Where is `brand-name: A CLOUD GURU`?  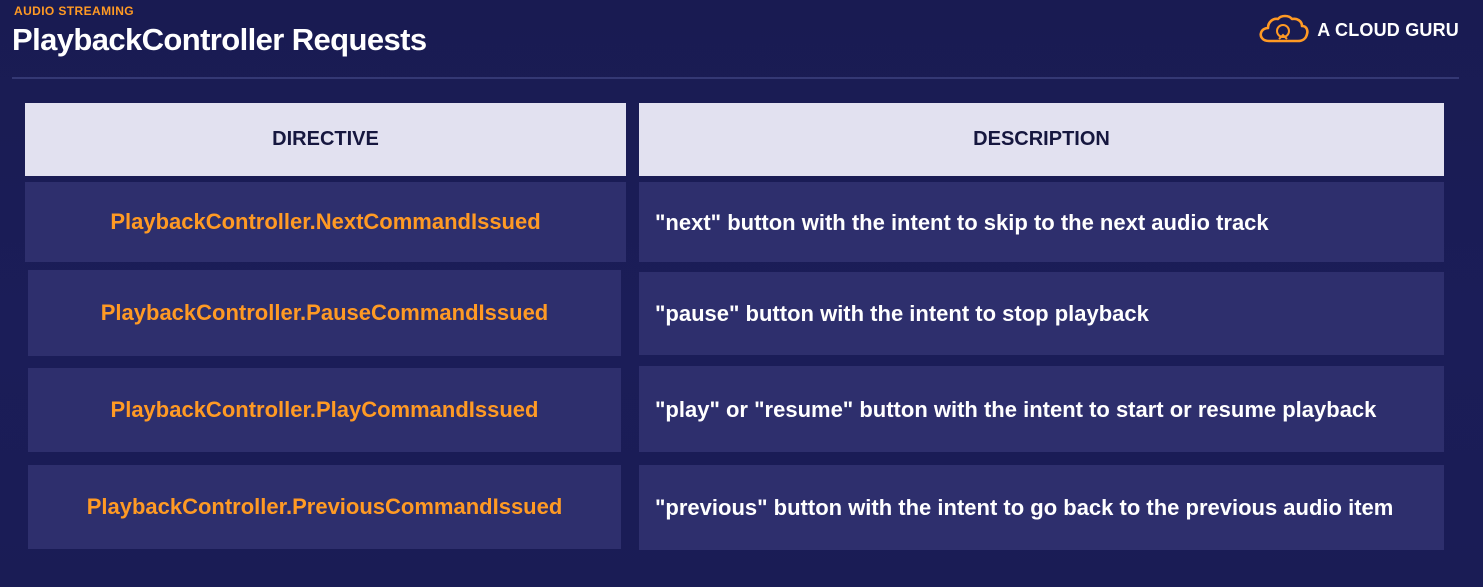
brand-name: A CLOUD GURU is located at coordinates (1388, 29).